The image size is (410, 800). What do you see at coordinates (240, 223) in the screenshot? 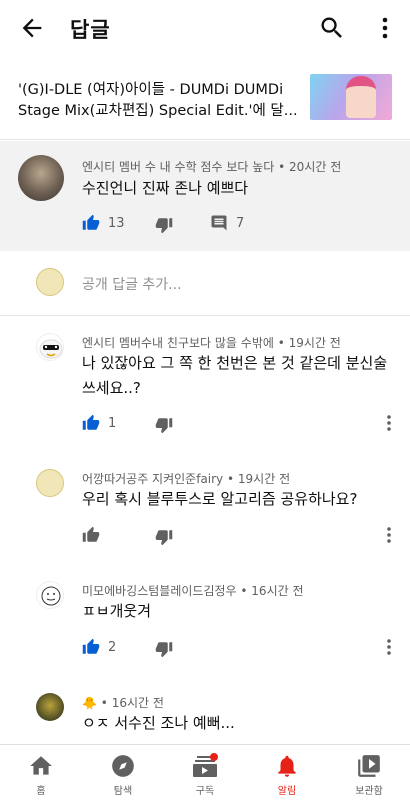
I see `reply-count: 7` at bounding box center [240, 223].